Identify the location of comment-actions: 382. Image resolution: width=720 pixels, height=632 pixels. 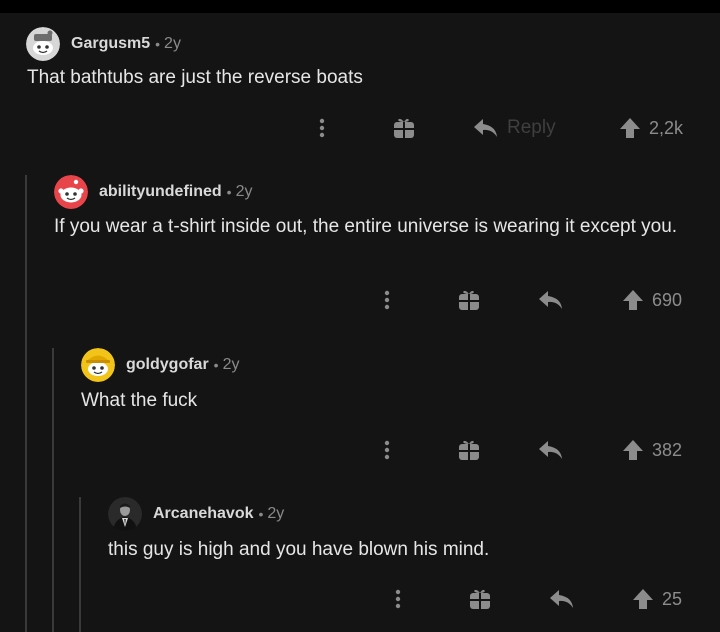
(360, 450).